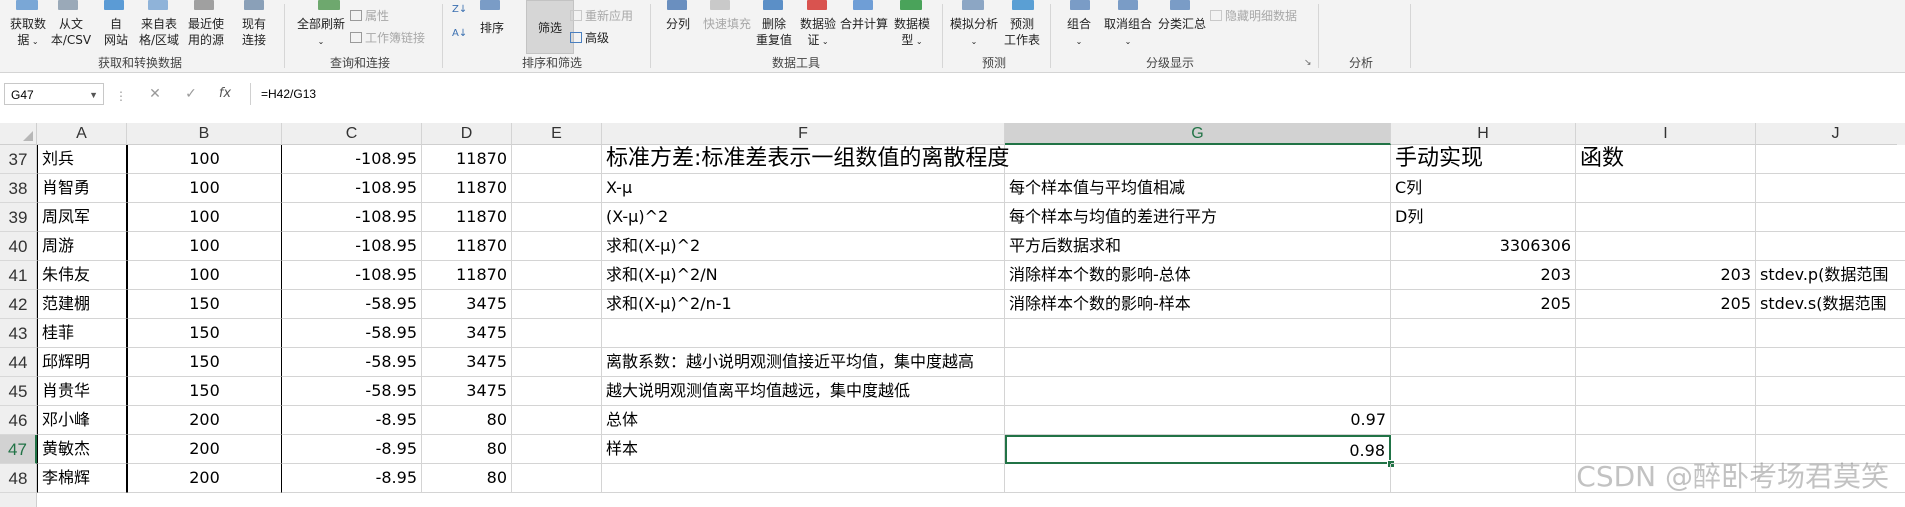  I want to click on advanced-filter-button: 高级, so click(589, 38).